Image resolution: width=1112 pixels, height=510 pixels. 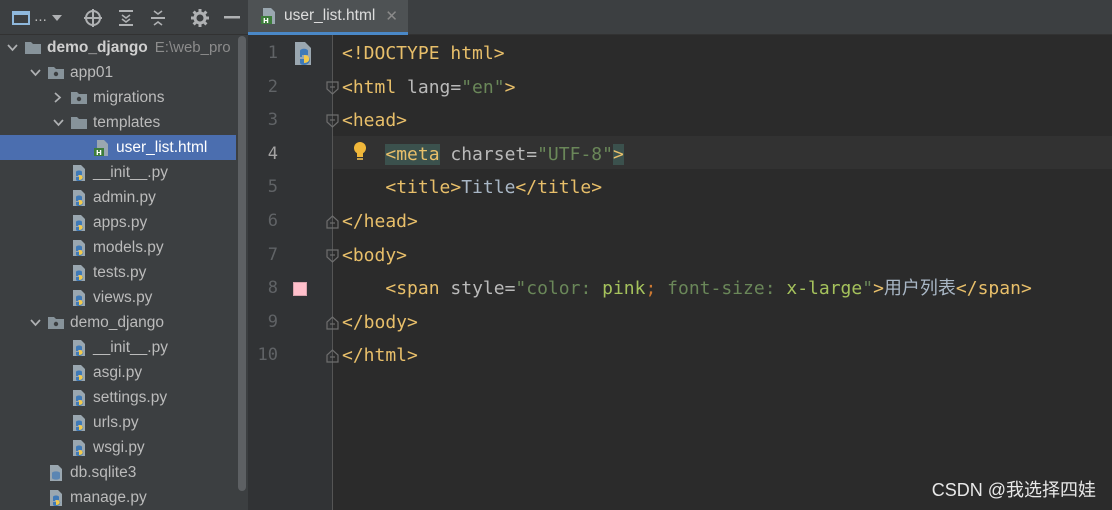 I want to click on hide-panel-icon, so click(x=232, y=17).